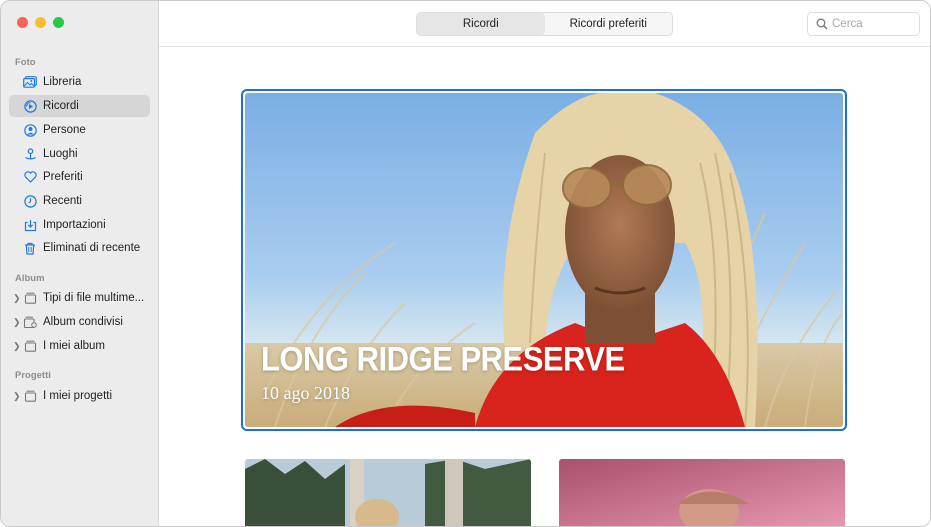 The image size is (931, 527). I want to click on memories-icon, so click(30, 106).